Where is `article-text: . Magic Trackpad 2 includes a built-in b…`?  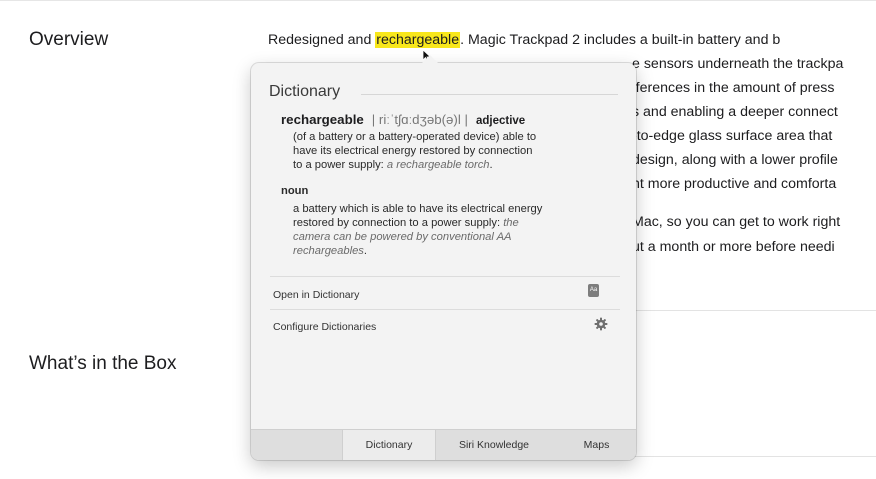
article-text: . Magic Trackpad 2 includes a built-in b… is located at coordinates (620, 40).